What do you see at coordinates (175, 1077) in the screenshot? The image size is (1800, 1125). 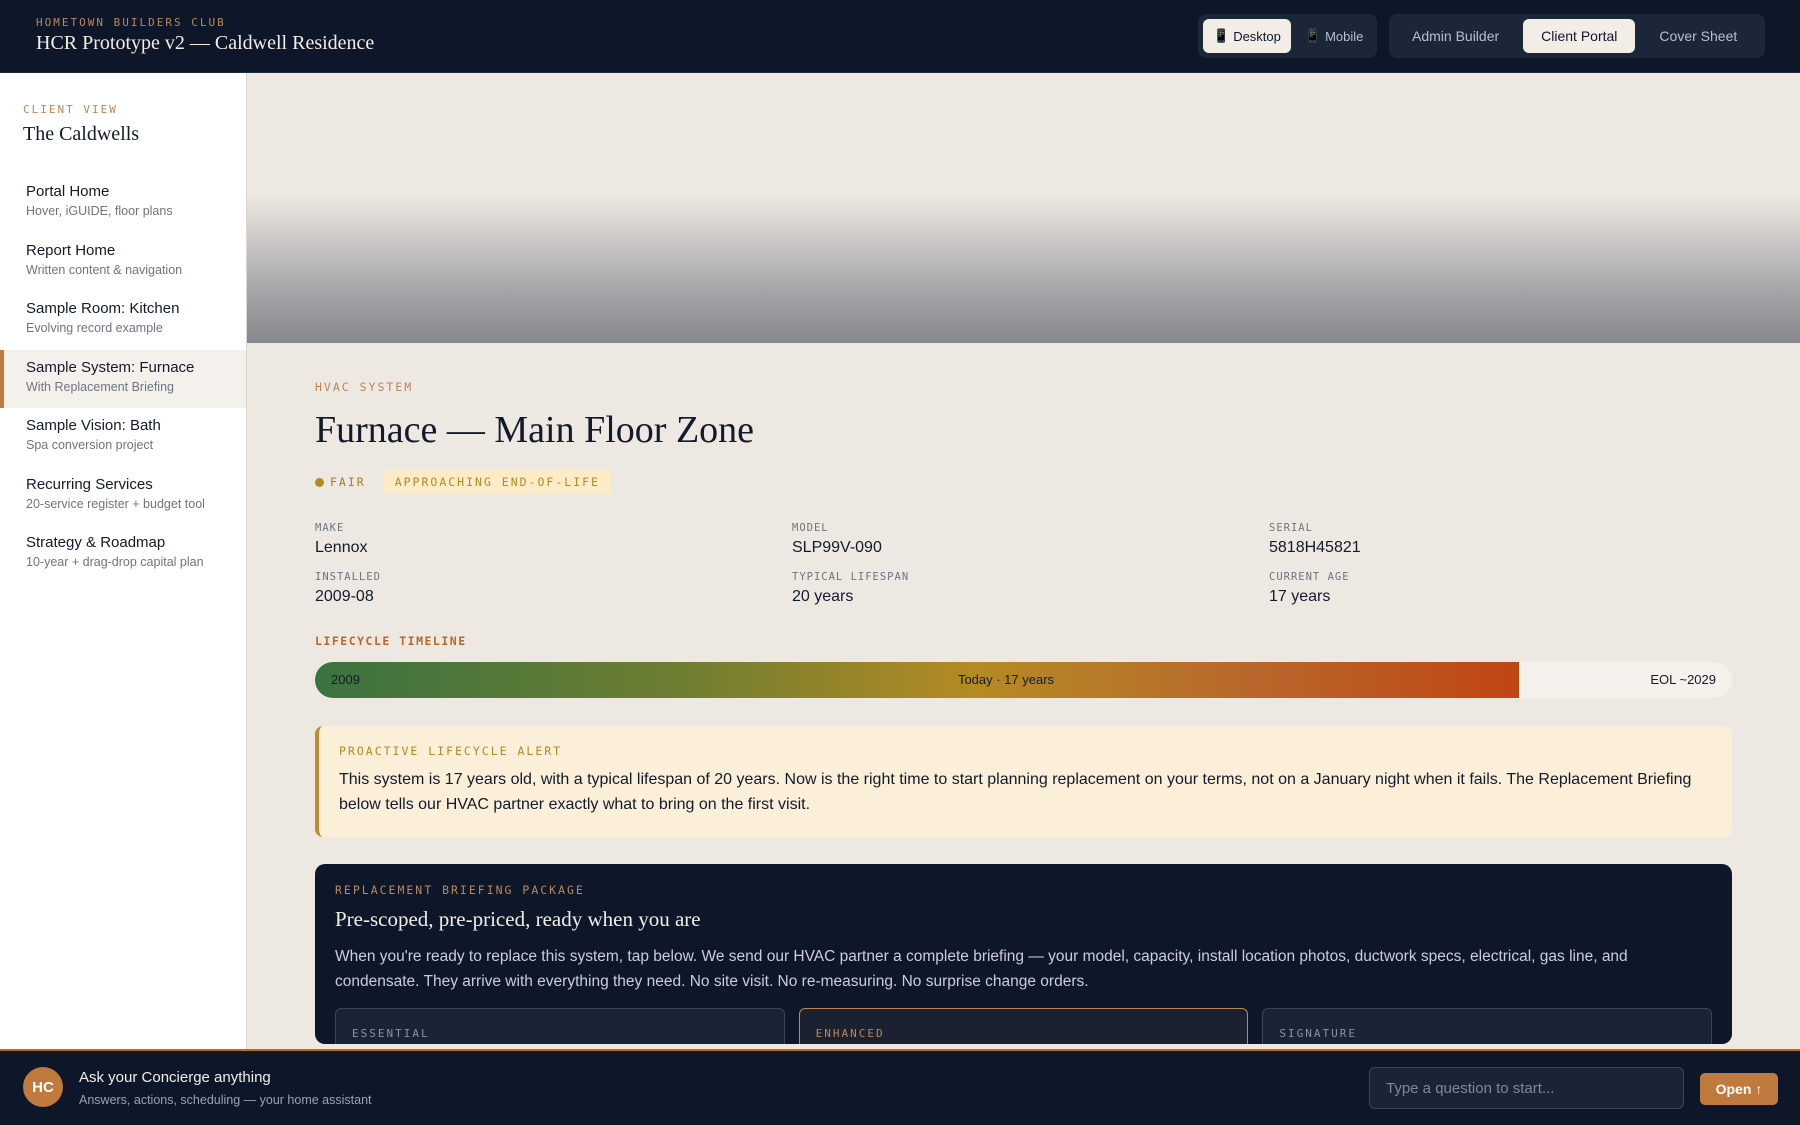 I see `concierge-title: Ask your Concierge anything` at bounding box center [175, 1077].